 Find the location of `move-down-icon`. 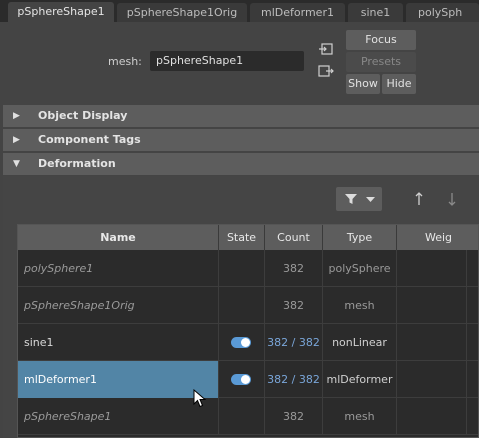

move-down-icon is located at coordinates (452, 199).